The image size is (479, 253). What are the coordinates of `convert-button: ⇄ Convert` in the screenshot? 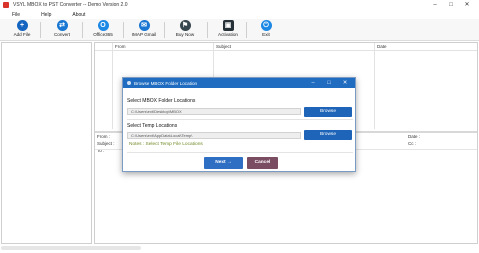 It's located at (62, 28).